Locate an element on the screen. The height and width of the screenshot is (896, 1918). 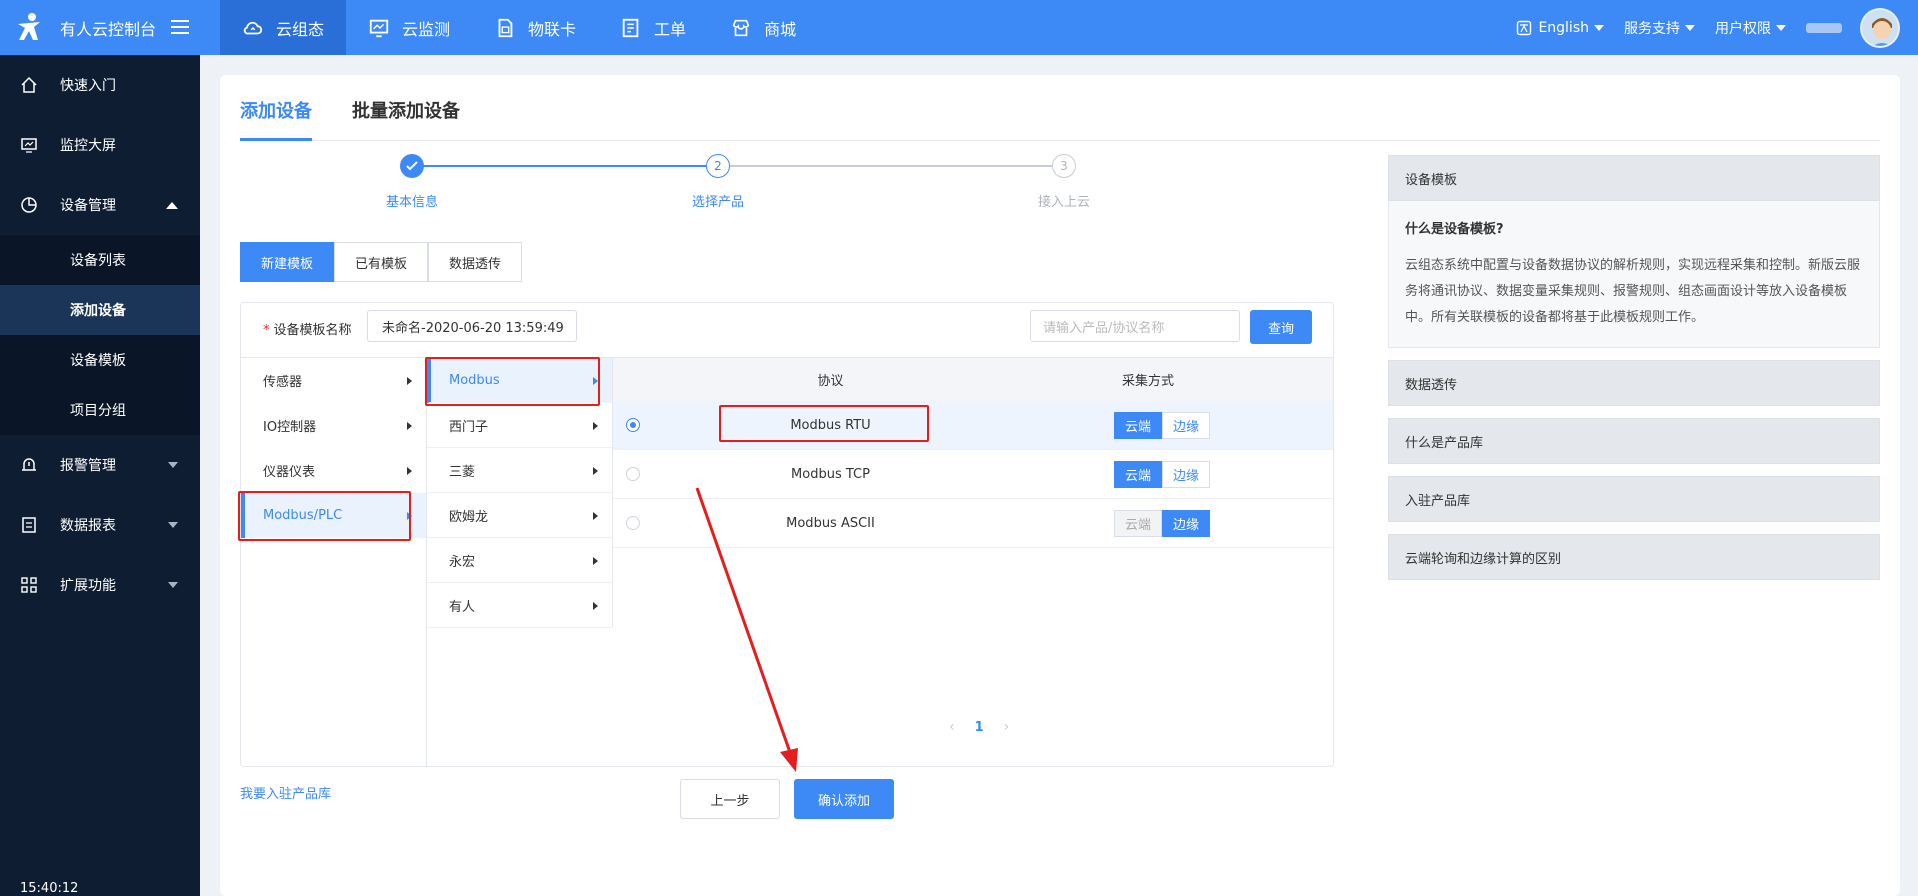
brand-label: 永宏 is located at coordinates (462, 562).